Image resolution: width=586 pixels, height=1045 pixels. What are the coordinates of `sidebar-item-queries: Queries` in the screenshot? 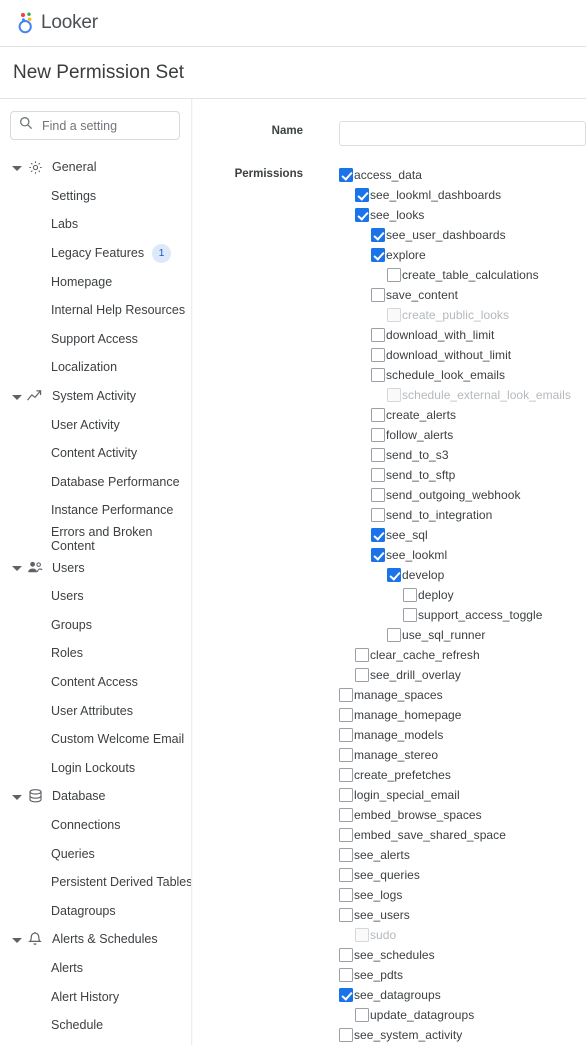 It's located at (96, 853).